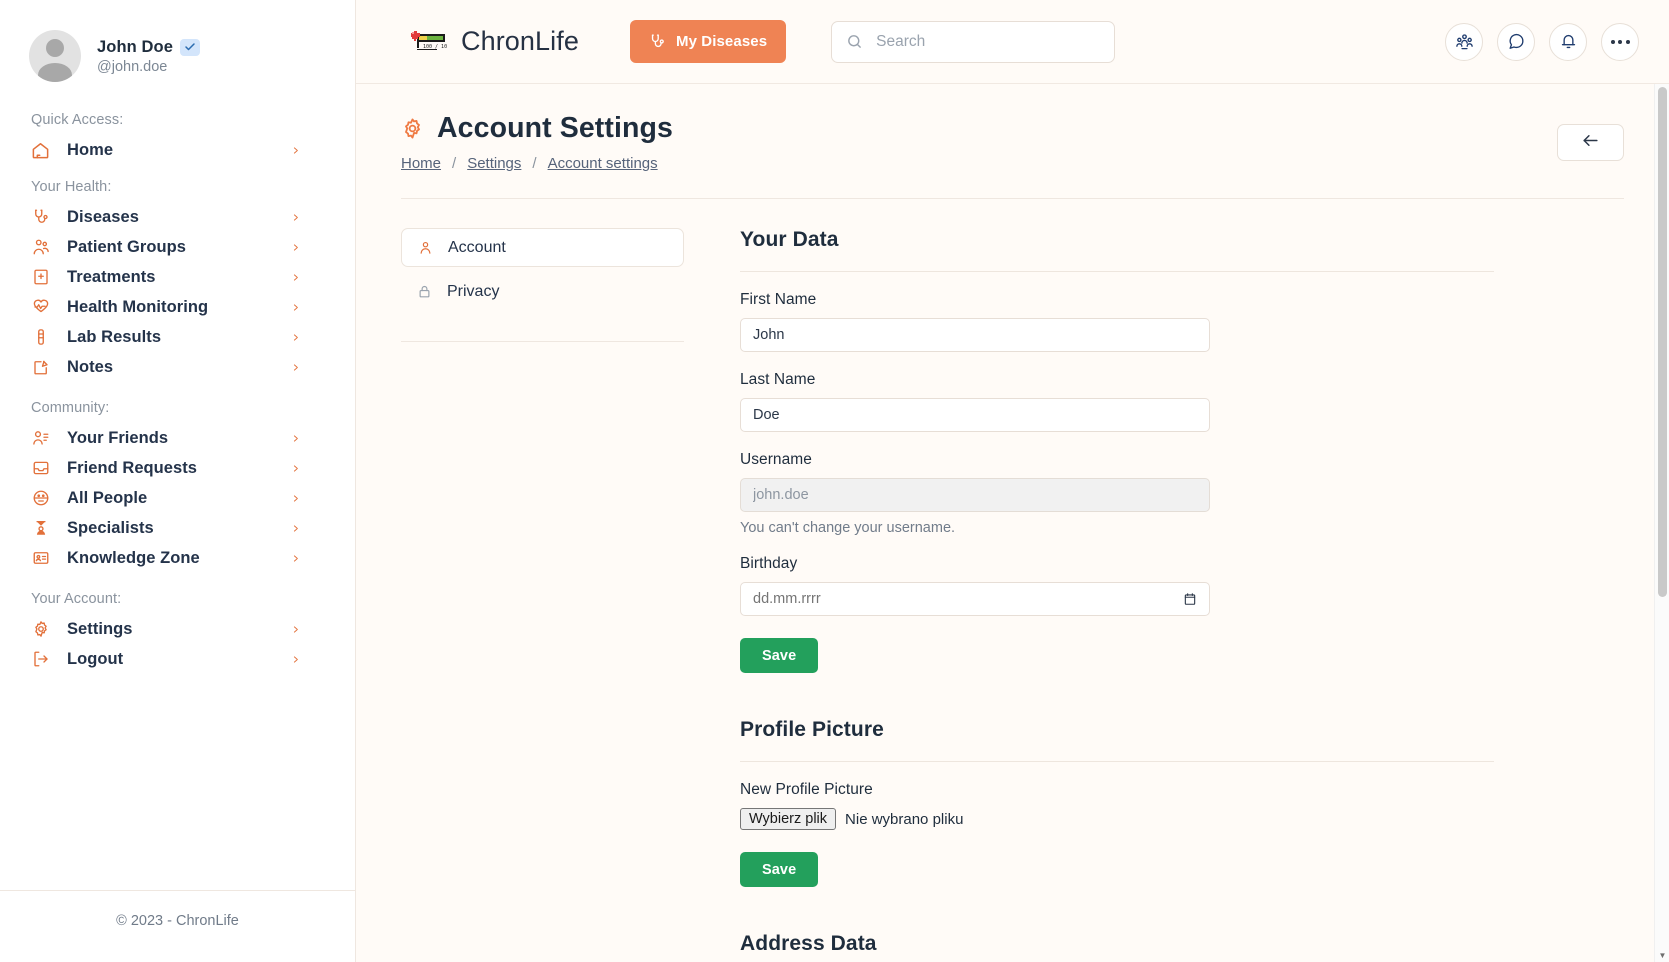 The height and width of the screenshot is (962, 1669). What do you see at coordinates (494, 41) in the screenshot?
I see `brand: 100 / 100 ChronLife` at bounding box center [494, 41].